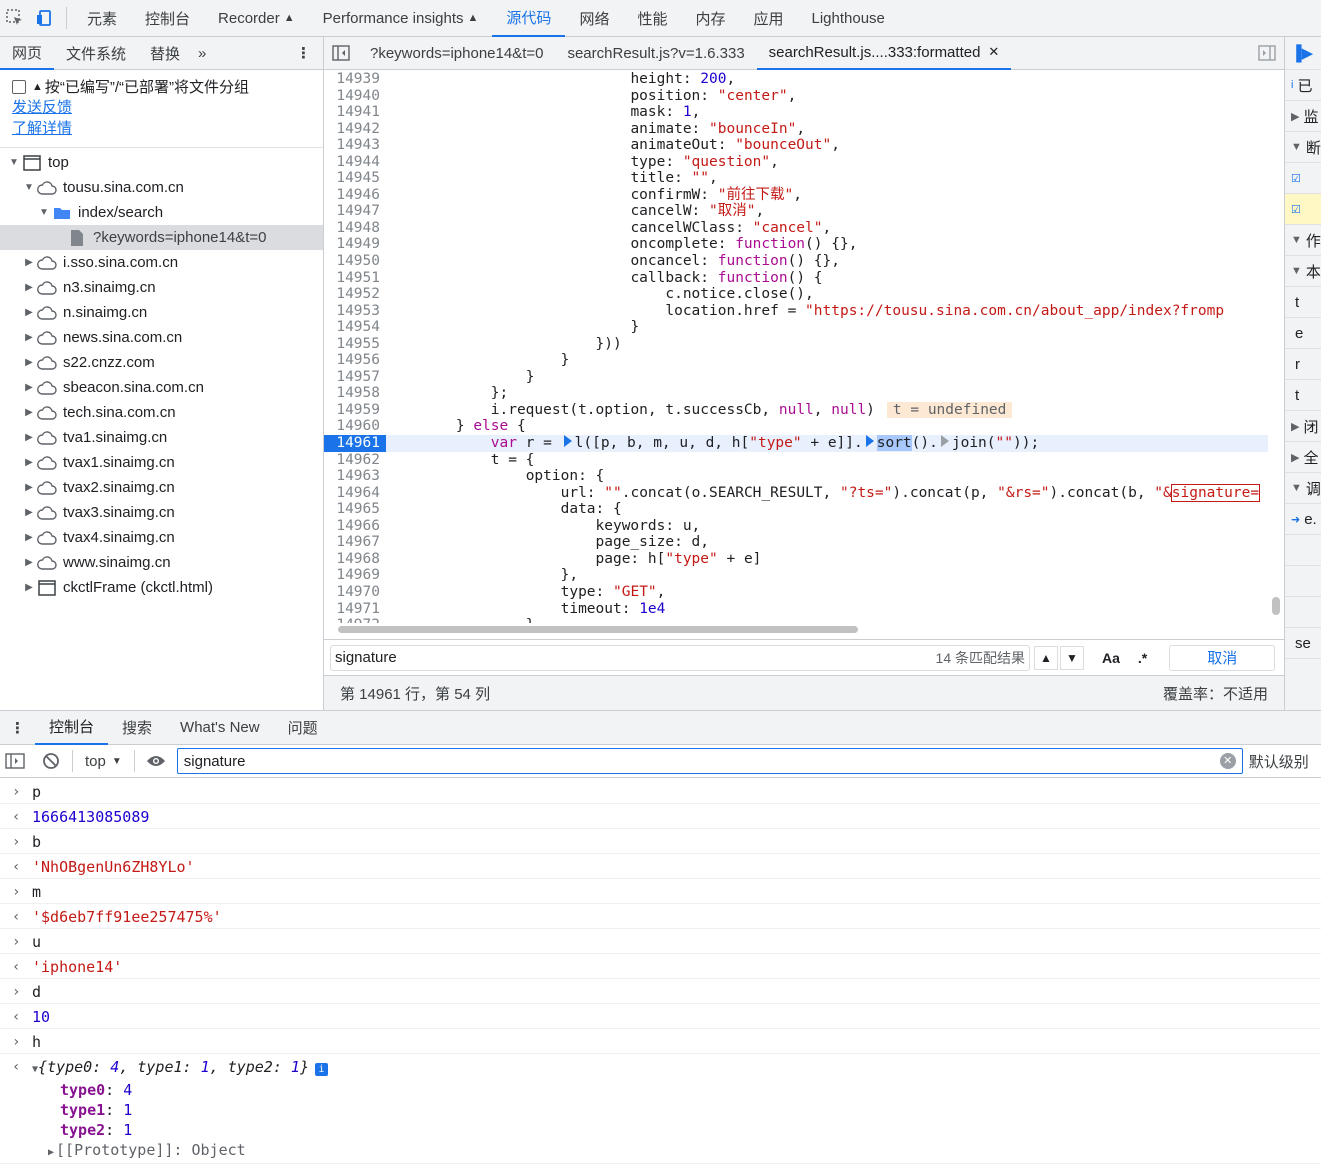  I want to click on match-case-button: Aa, so click(1111, 658).